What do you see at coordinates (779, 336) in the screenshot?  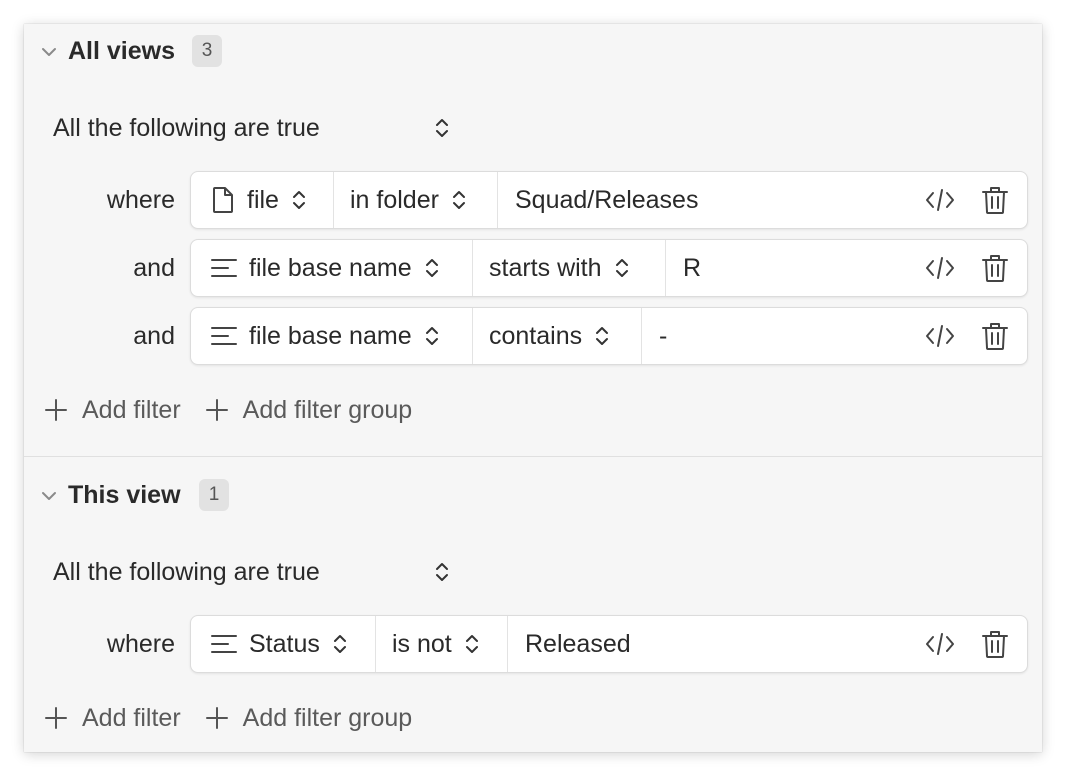 I see `value-input: -` at bounding box center [779, 336].